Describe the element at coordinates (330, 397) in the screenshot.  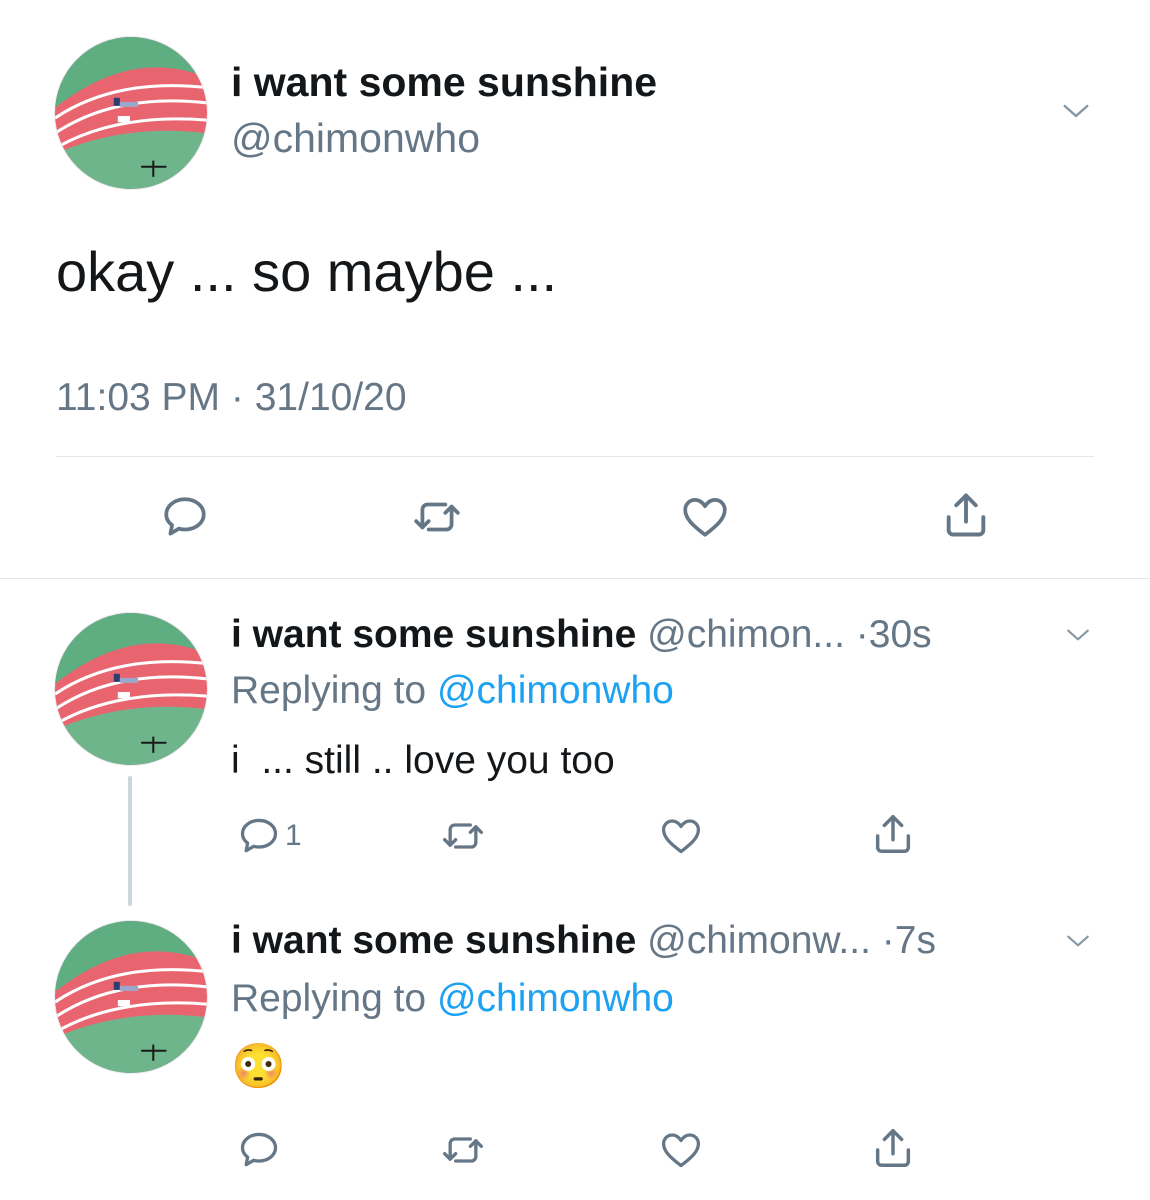
I see `tweet-date: 31/10/20` at that location.